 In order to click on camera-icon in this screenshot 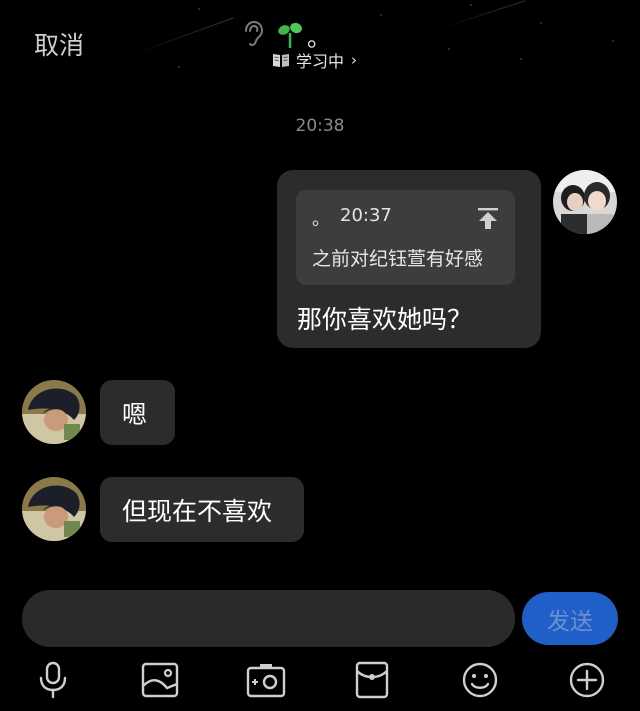, I will do `click(266, 680)`.